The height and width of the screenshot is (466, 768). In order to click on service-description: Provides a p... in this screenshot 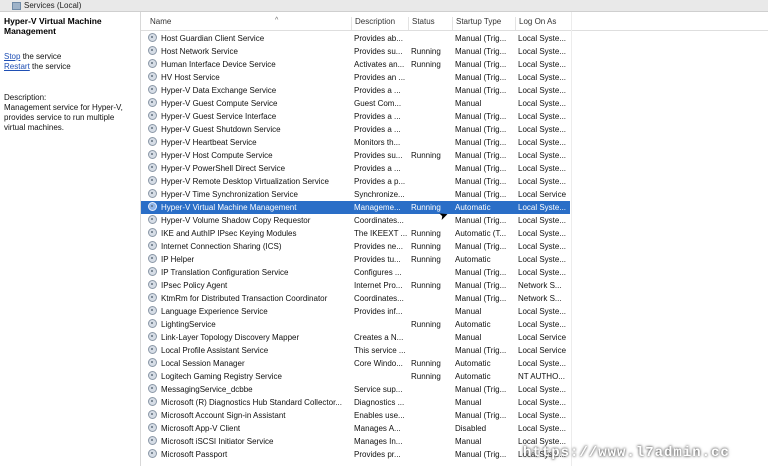, I will do `click(380, 181)`.